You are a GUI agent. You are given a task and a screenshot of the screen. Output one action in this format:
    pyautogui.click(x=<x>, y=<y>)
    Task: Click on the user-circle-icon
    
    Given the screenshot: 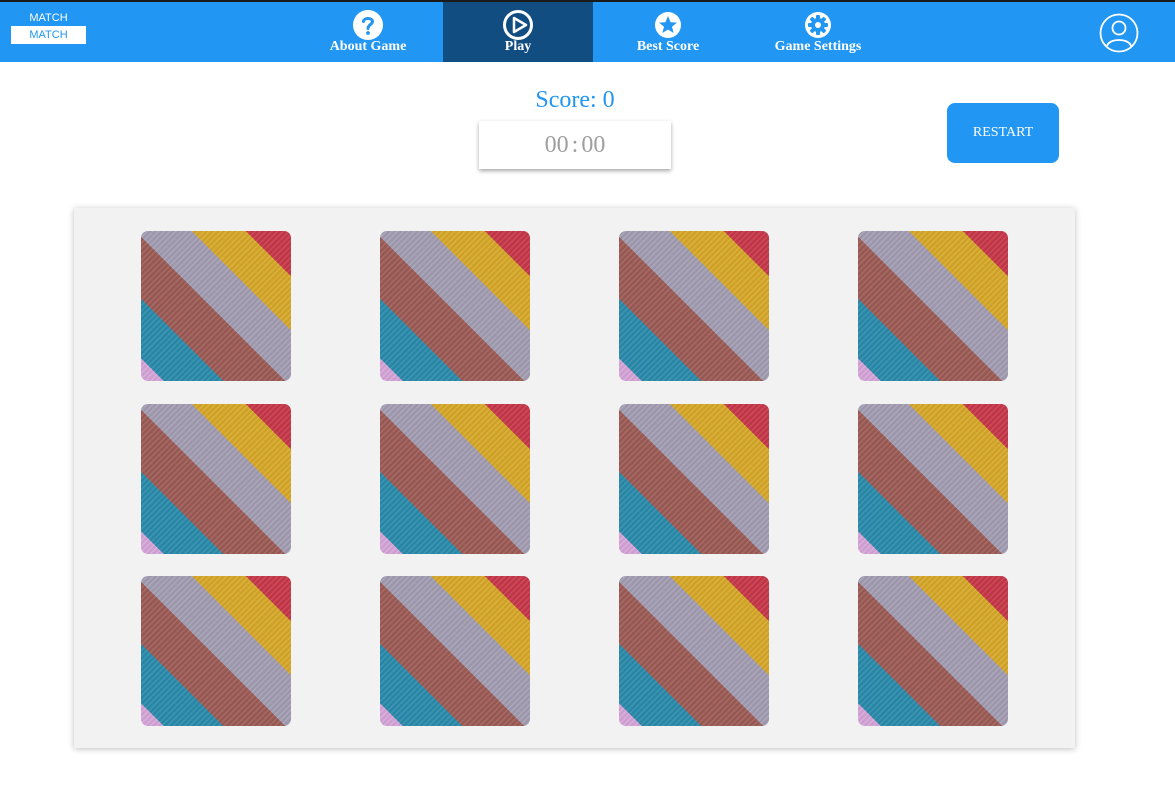 What is the action you would take?
    pyautogui.click(x=1119, y=33)
    